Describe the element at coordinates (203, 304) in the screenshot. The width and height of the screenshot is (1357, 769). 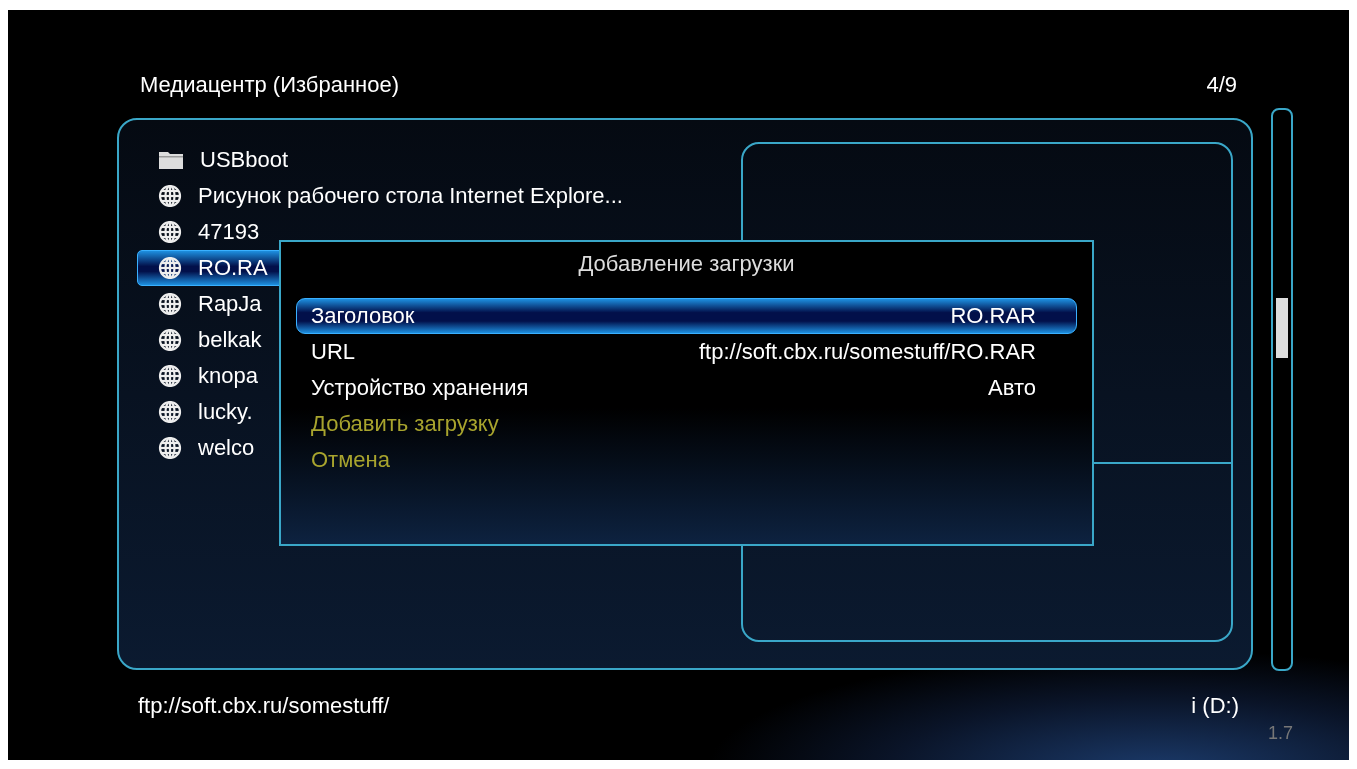
I see `list-item: RapJa` at that location.